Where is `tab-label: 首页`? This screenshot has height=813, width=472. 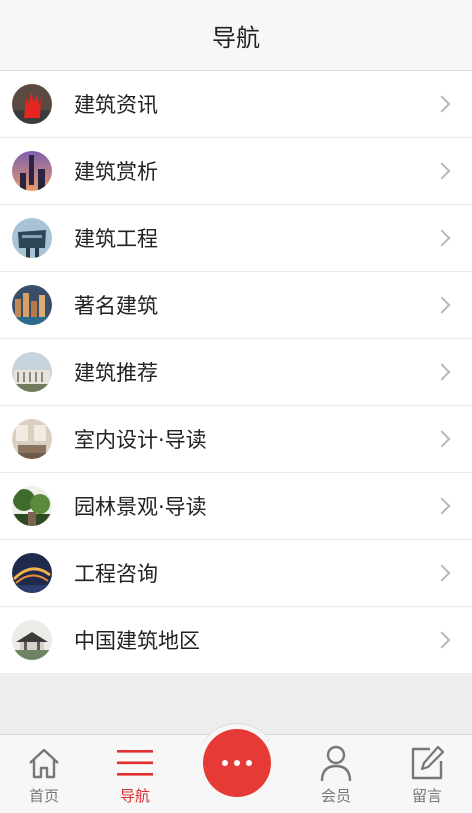
tab-label: 首页 is located at coordinates (43, 796).